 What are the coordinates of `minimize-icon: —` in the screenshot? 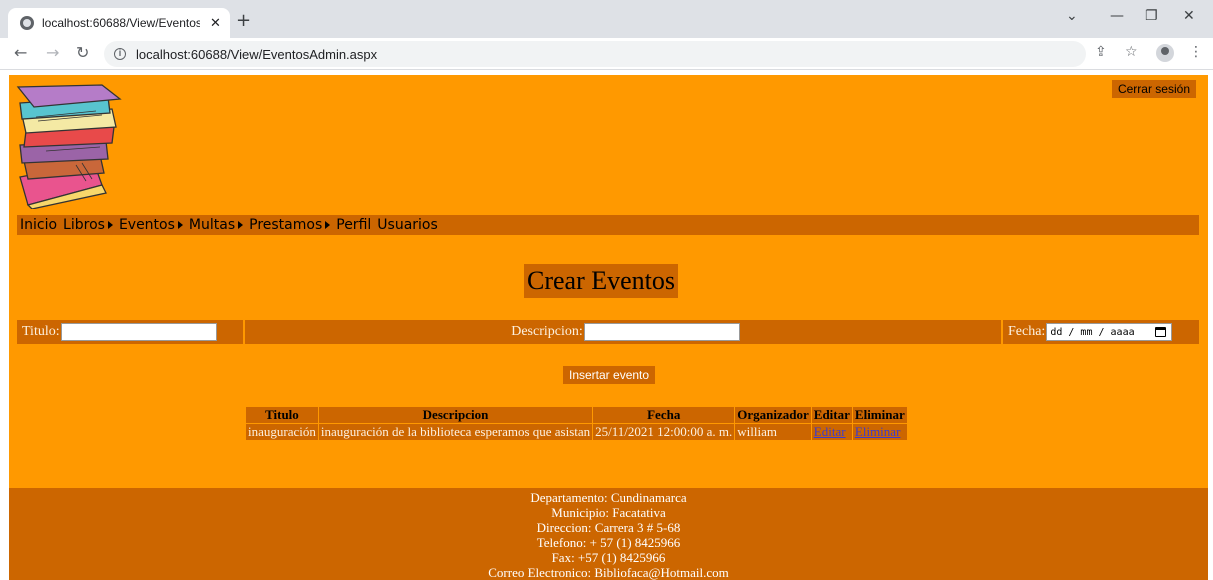 It's located at (1117, 16).